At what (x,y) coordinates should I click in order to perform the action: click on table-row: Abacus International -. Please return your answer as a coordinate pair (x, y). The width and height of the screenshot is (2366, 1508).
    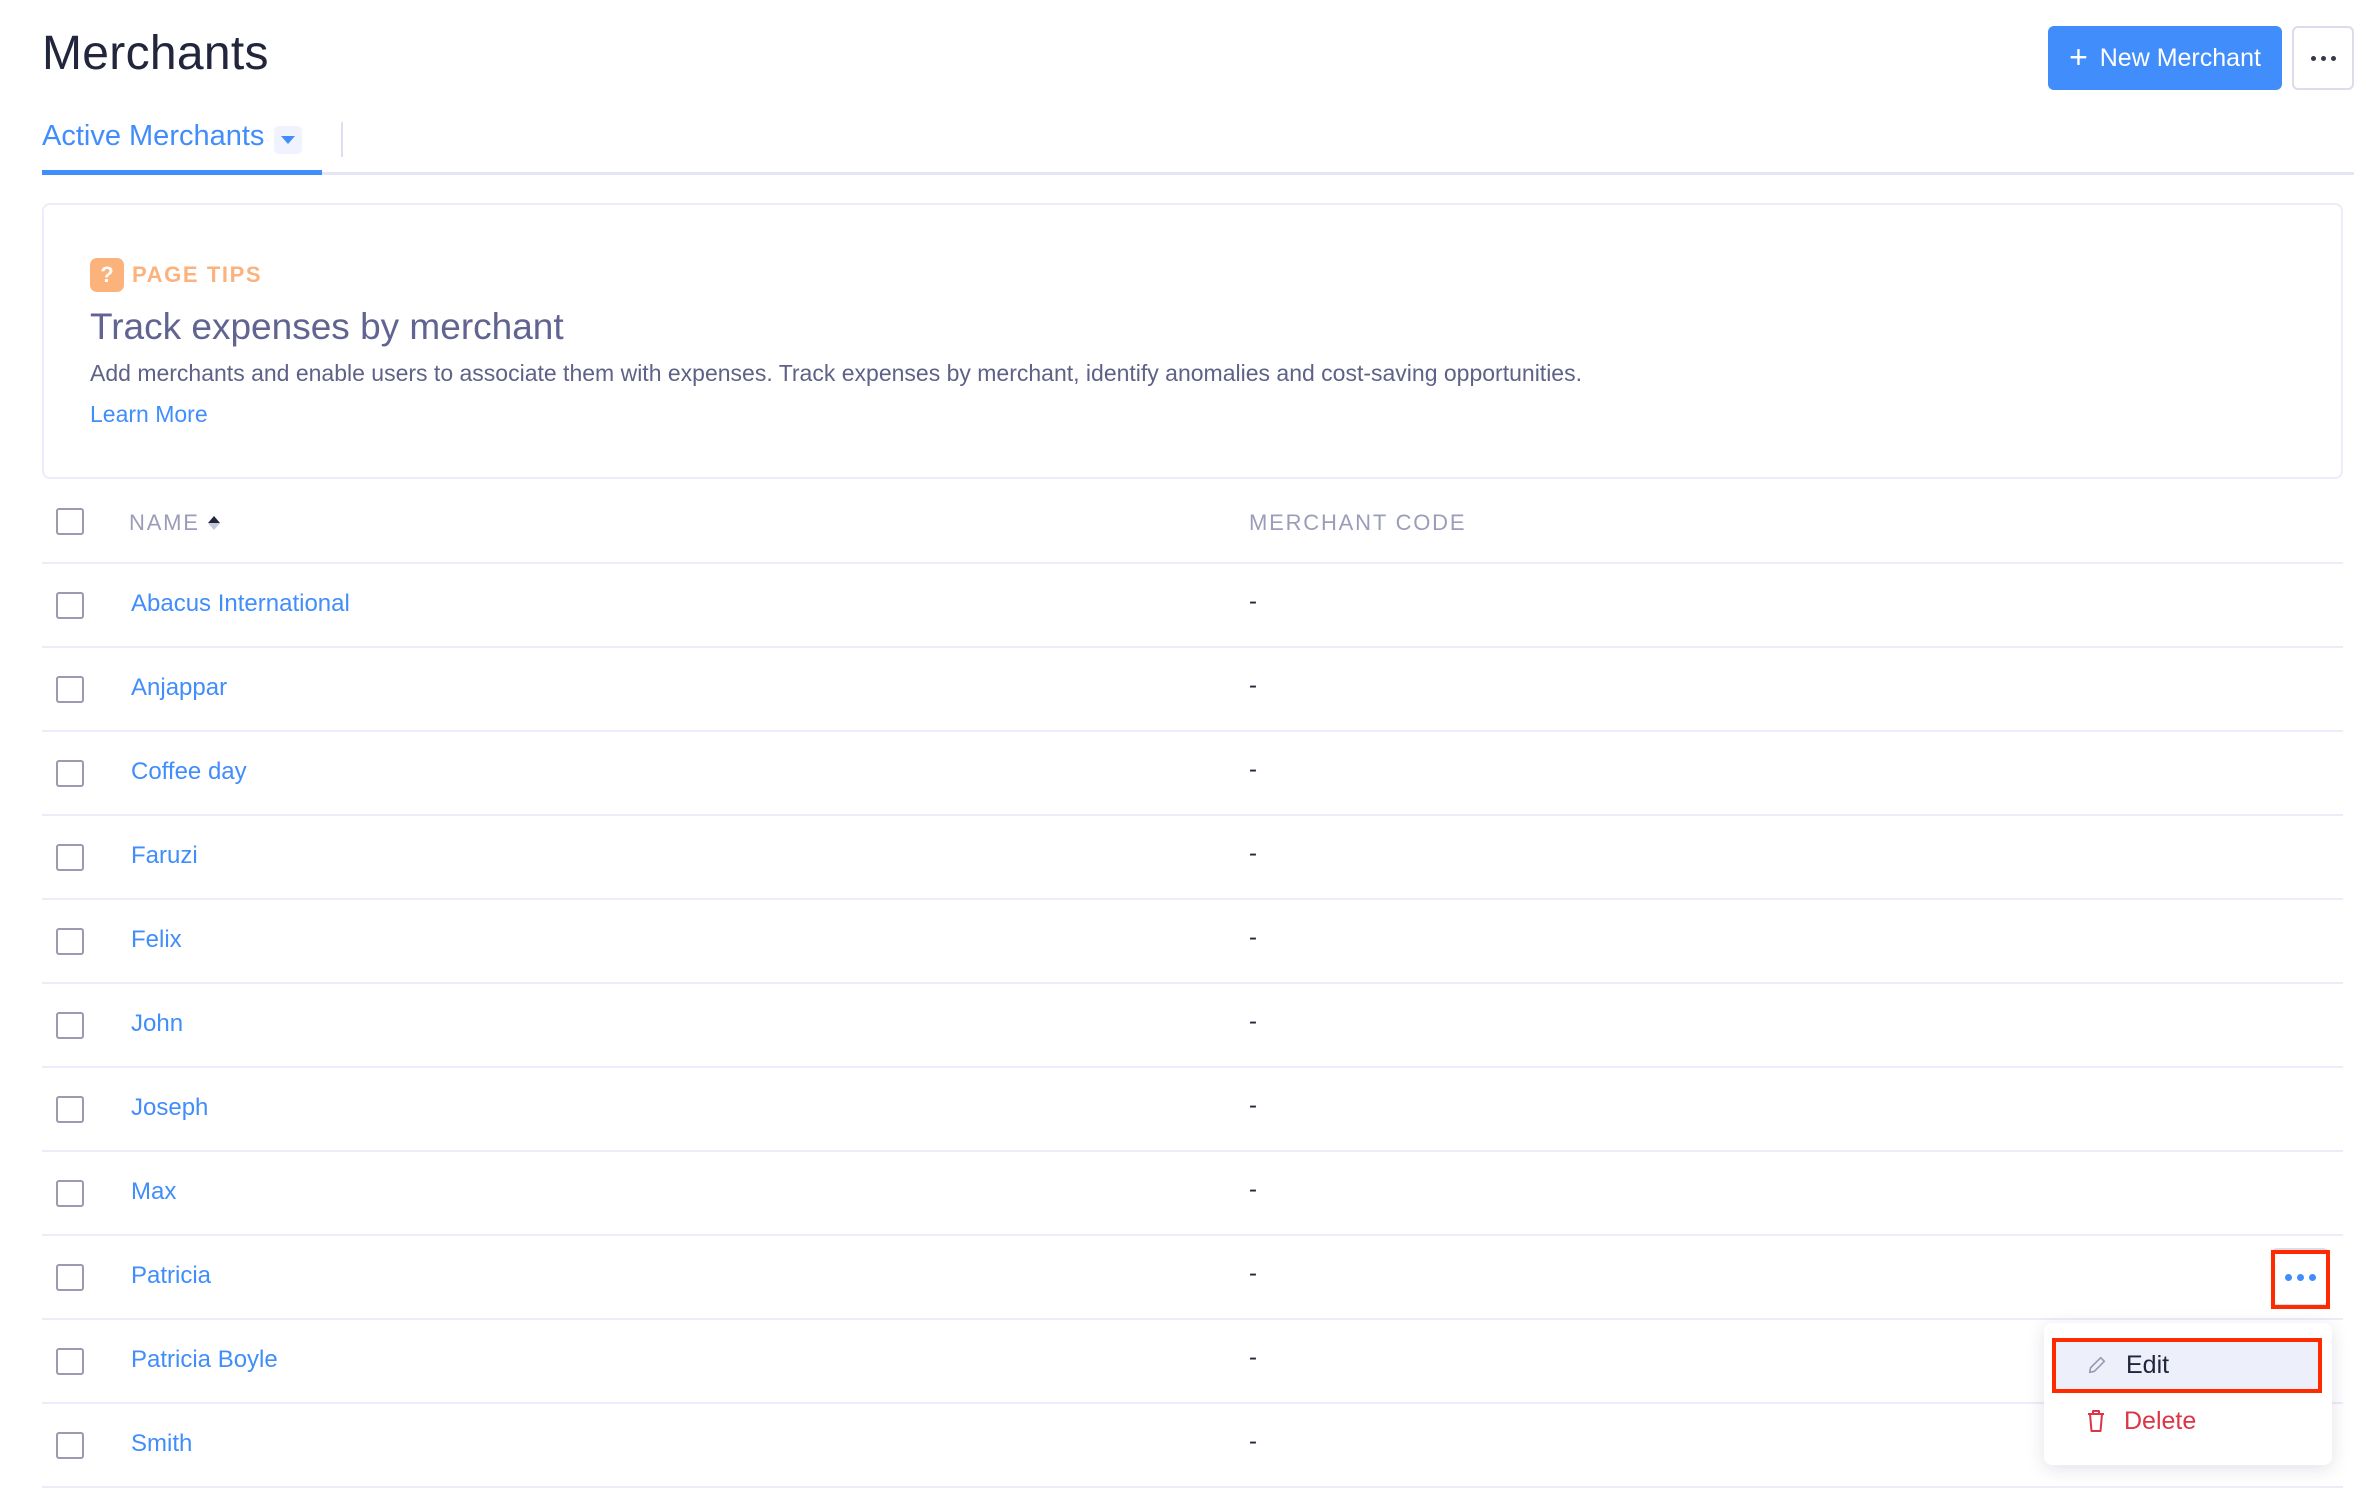
    Looking at the image, I should click on (1192, 606).